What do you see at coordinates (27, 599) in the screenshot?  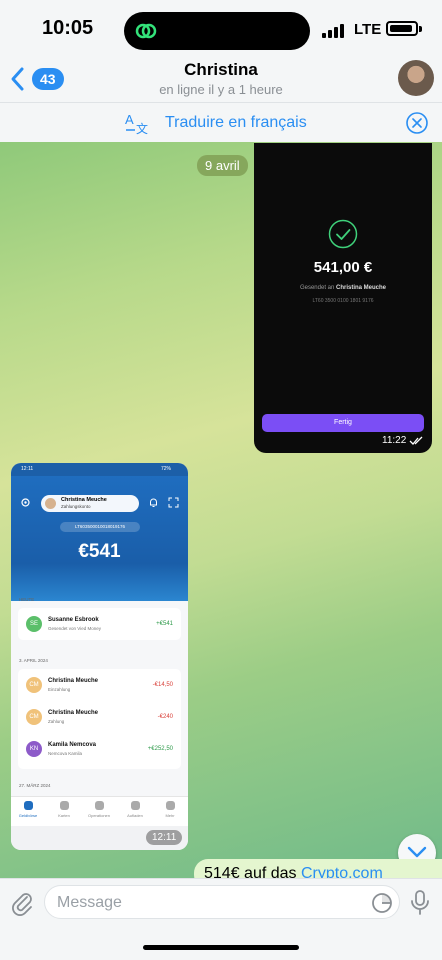 I see `section-today: HEUTE` at bounding box center [27, 599].